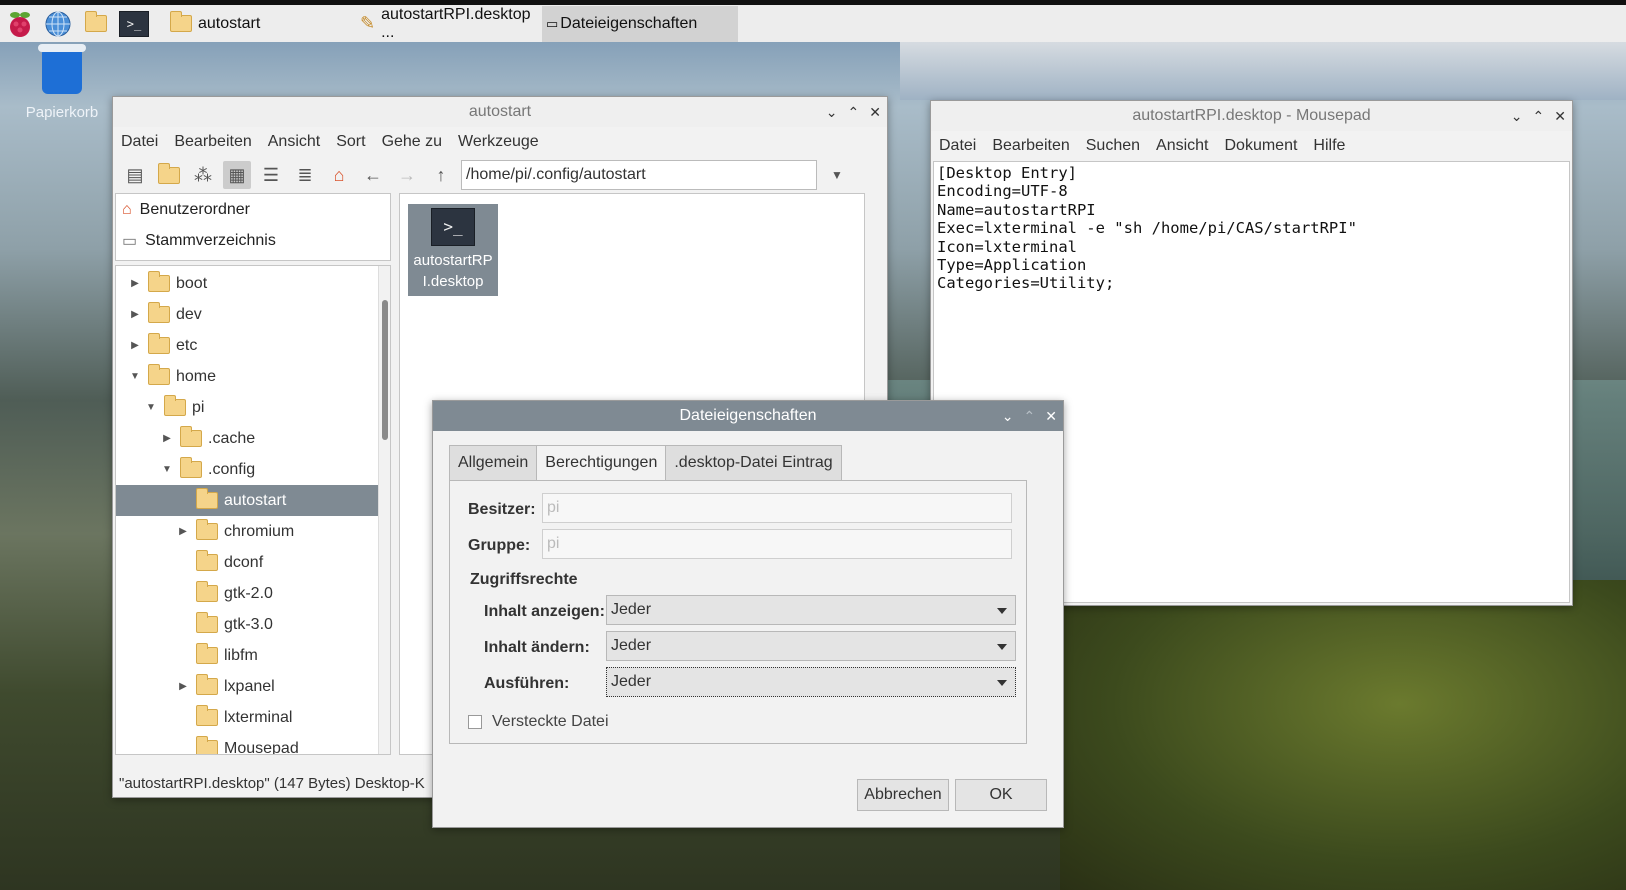 Image resolution: width=1626 pixels, height=890 pixels. I want to click on terminal-icon: >_, so click(134, 24).